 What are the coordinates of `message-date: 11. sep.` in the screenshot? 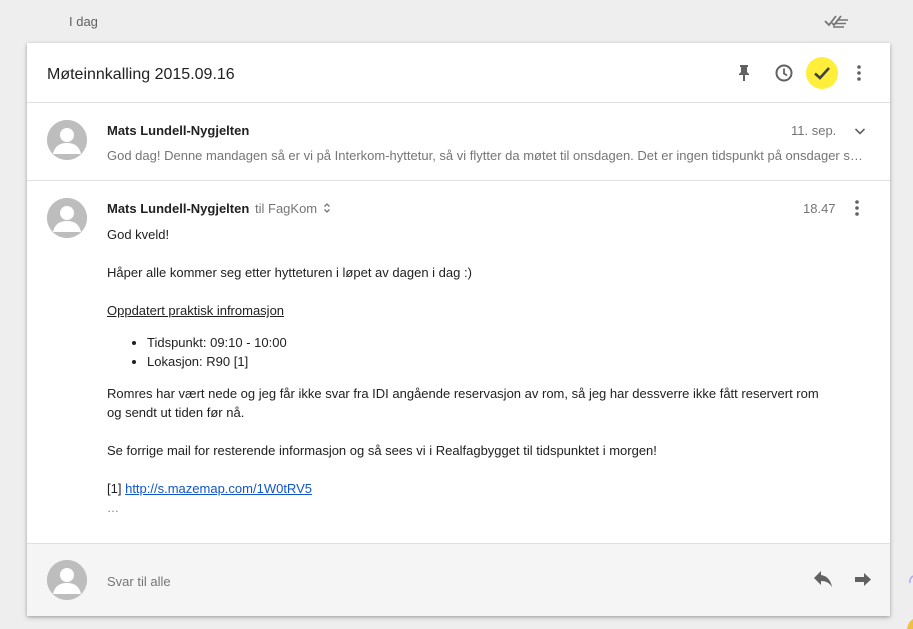 It's located at (814, 130).